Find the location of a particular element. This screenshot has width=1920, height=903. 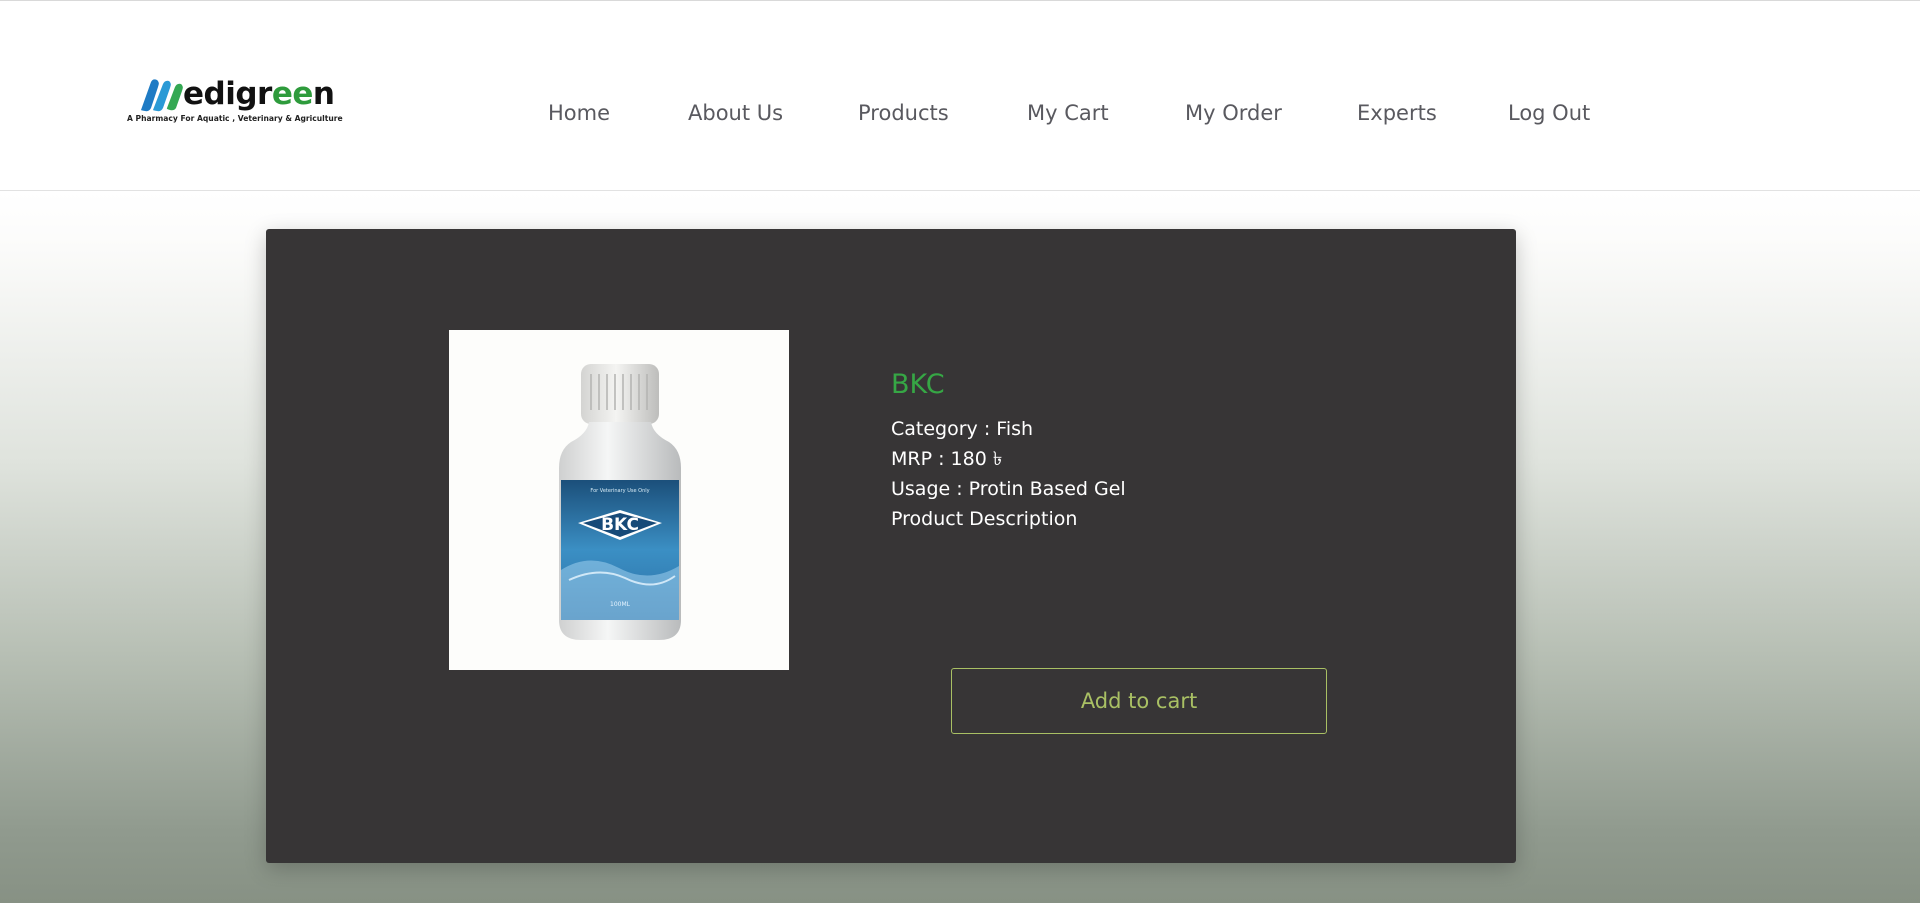

nav-my-cart: My Cart is located at coordinates (1068, 113).